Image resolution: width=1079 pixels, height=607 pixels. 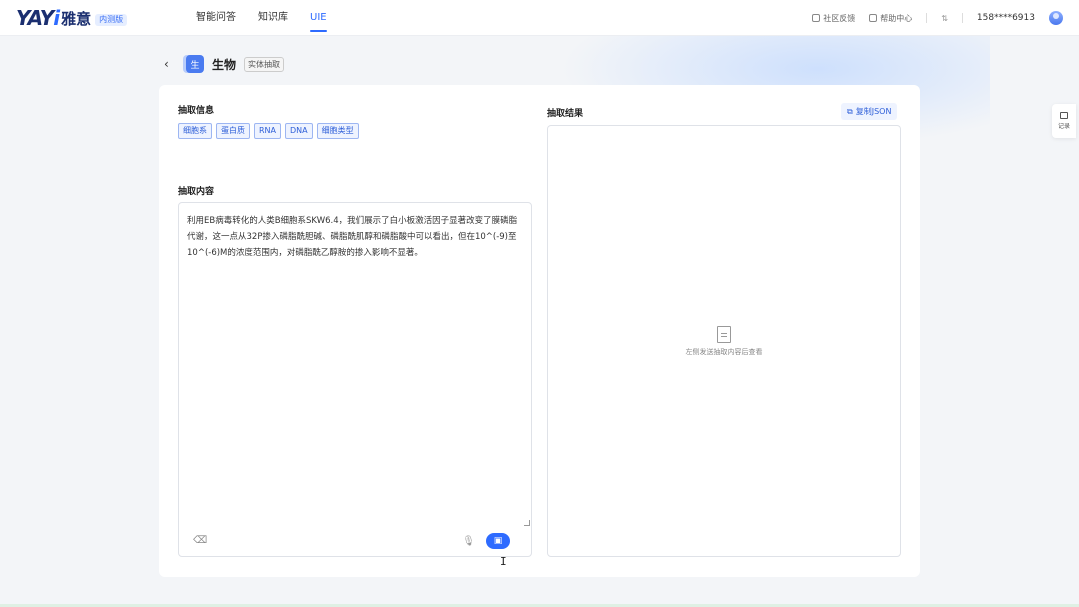 I want to click on extract-info-label: 抽取信息, so click(x=196, y=111).